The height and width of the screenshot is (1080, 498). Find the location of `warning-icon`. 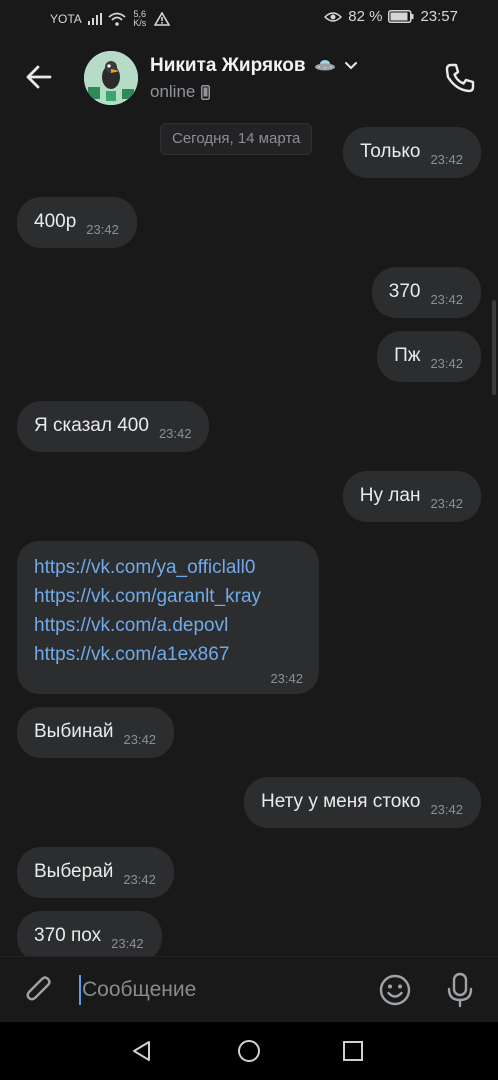

warning-icon is located at coordinates (161, 19).